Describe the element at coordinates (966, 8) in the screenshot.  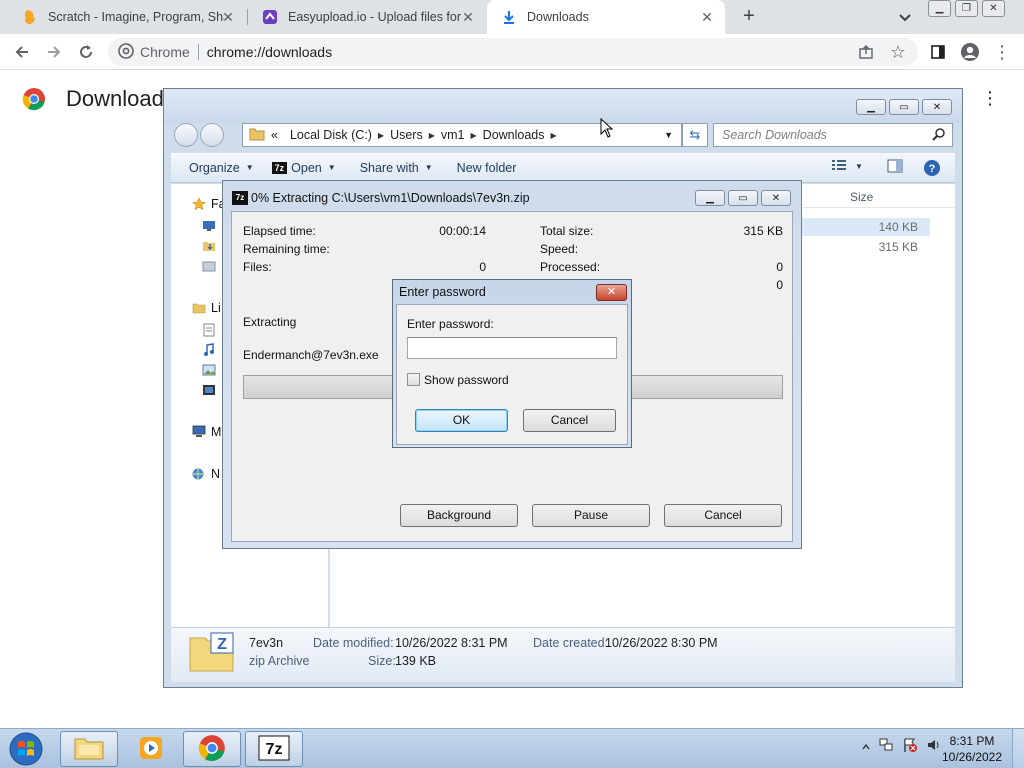
I see `restore-button: ❐` at that location.